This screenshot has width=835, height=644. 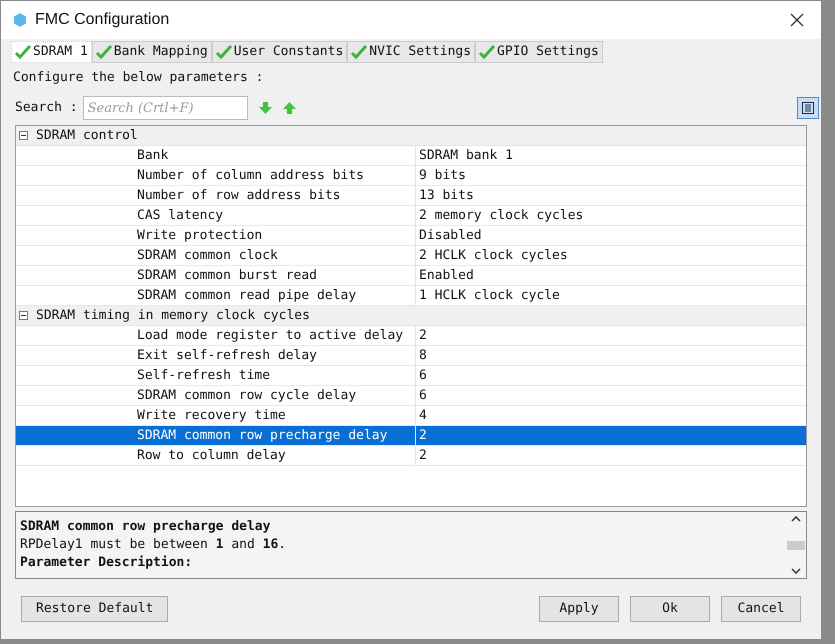 What do you see at coordinates (216, 275) in the screenshot?
I see `parameter-name: SDRAM common burst read` at bounding box center [216, 275].